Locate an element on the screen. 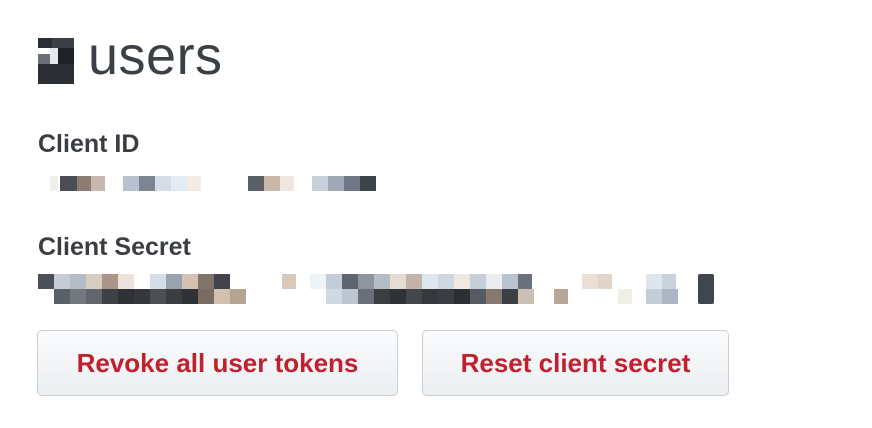 This screenshot has width=872, height=428. client-secret-value is located at coordinates (383, 288).